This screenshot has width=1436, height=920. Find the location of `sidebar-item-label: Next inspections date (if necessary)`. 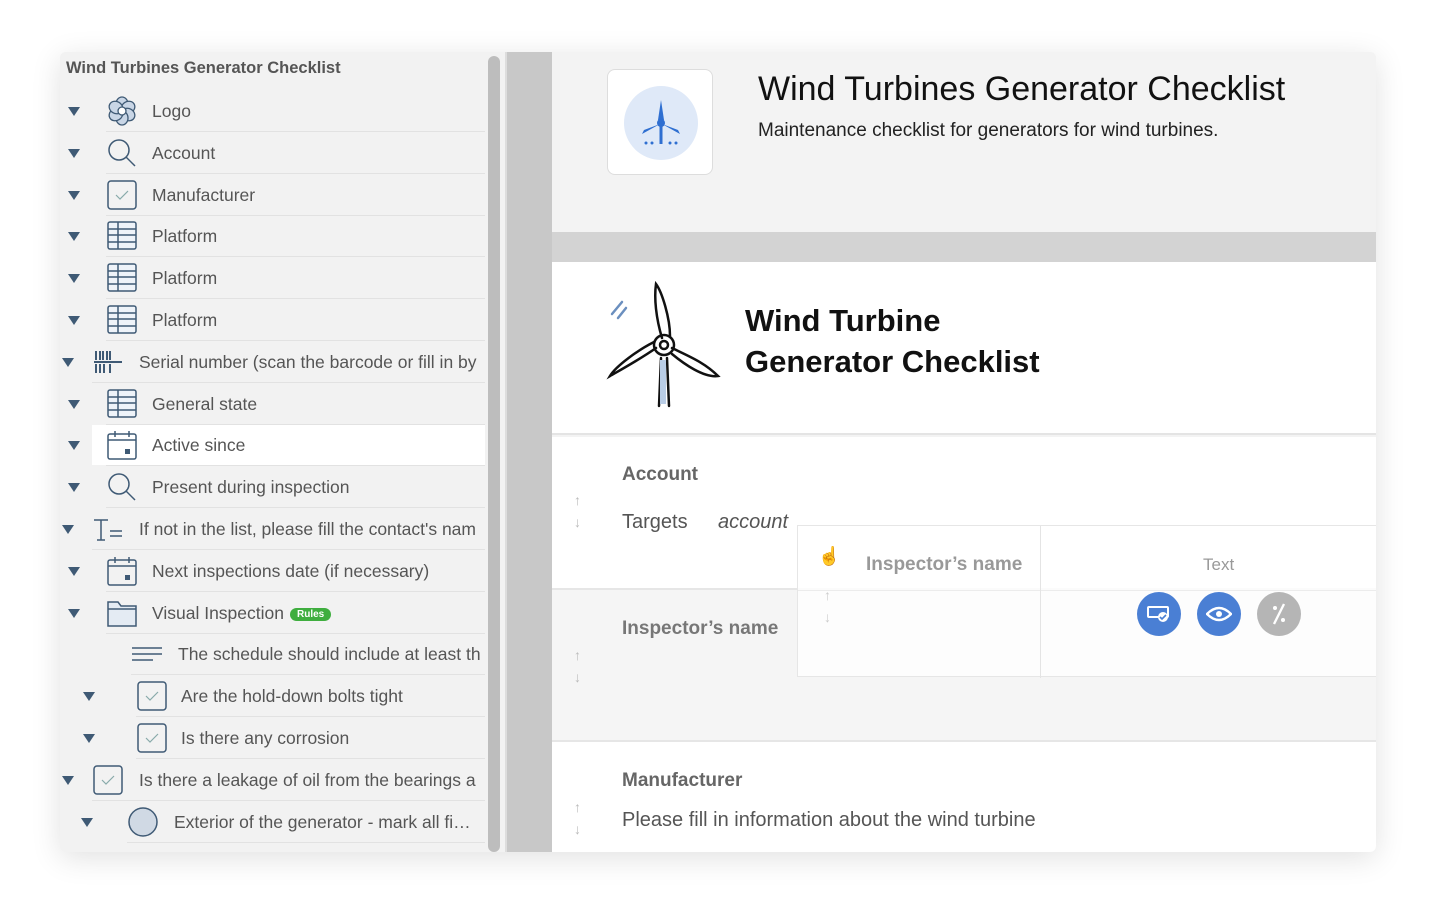

sidebar-item-label: Next inspections date (if necessary) is located at coordinates (291, 570).